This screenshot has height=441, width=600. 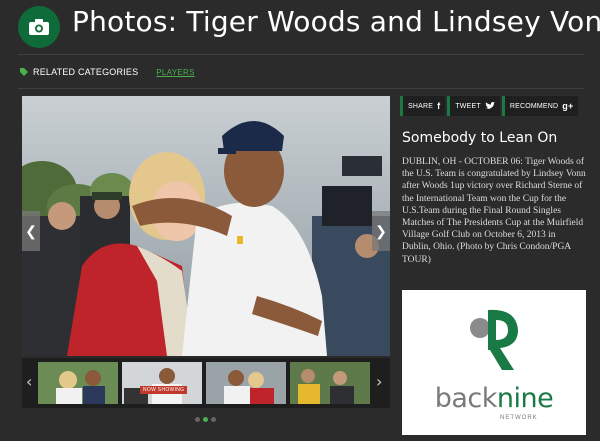 I want to click on twitter-bird-icon, so click(x=489, y=105).